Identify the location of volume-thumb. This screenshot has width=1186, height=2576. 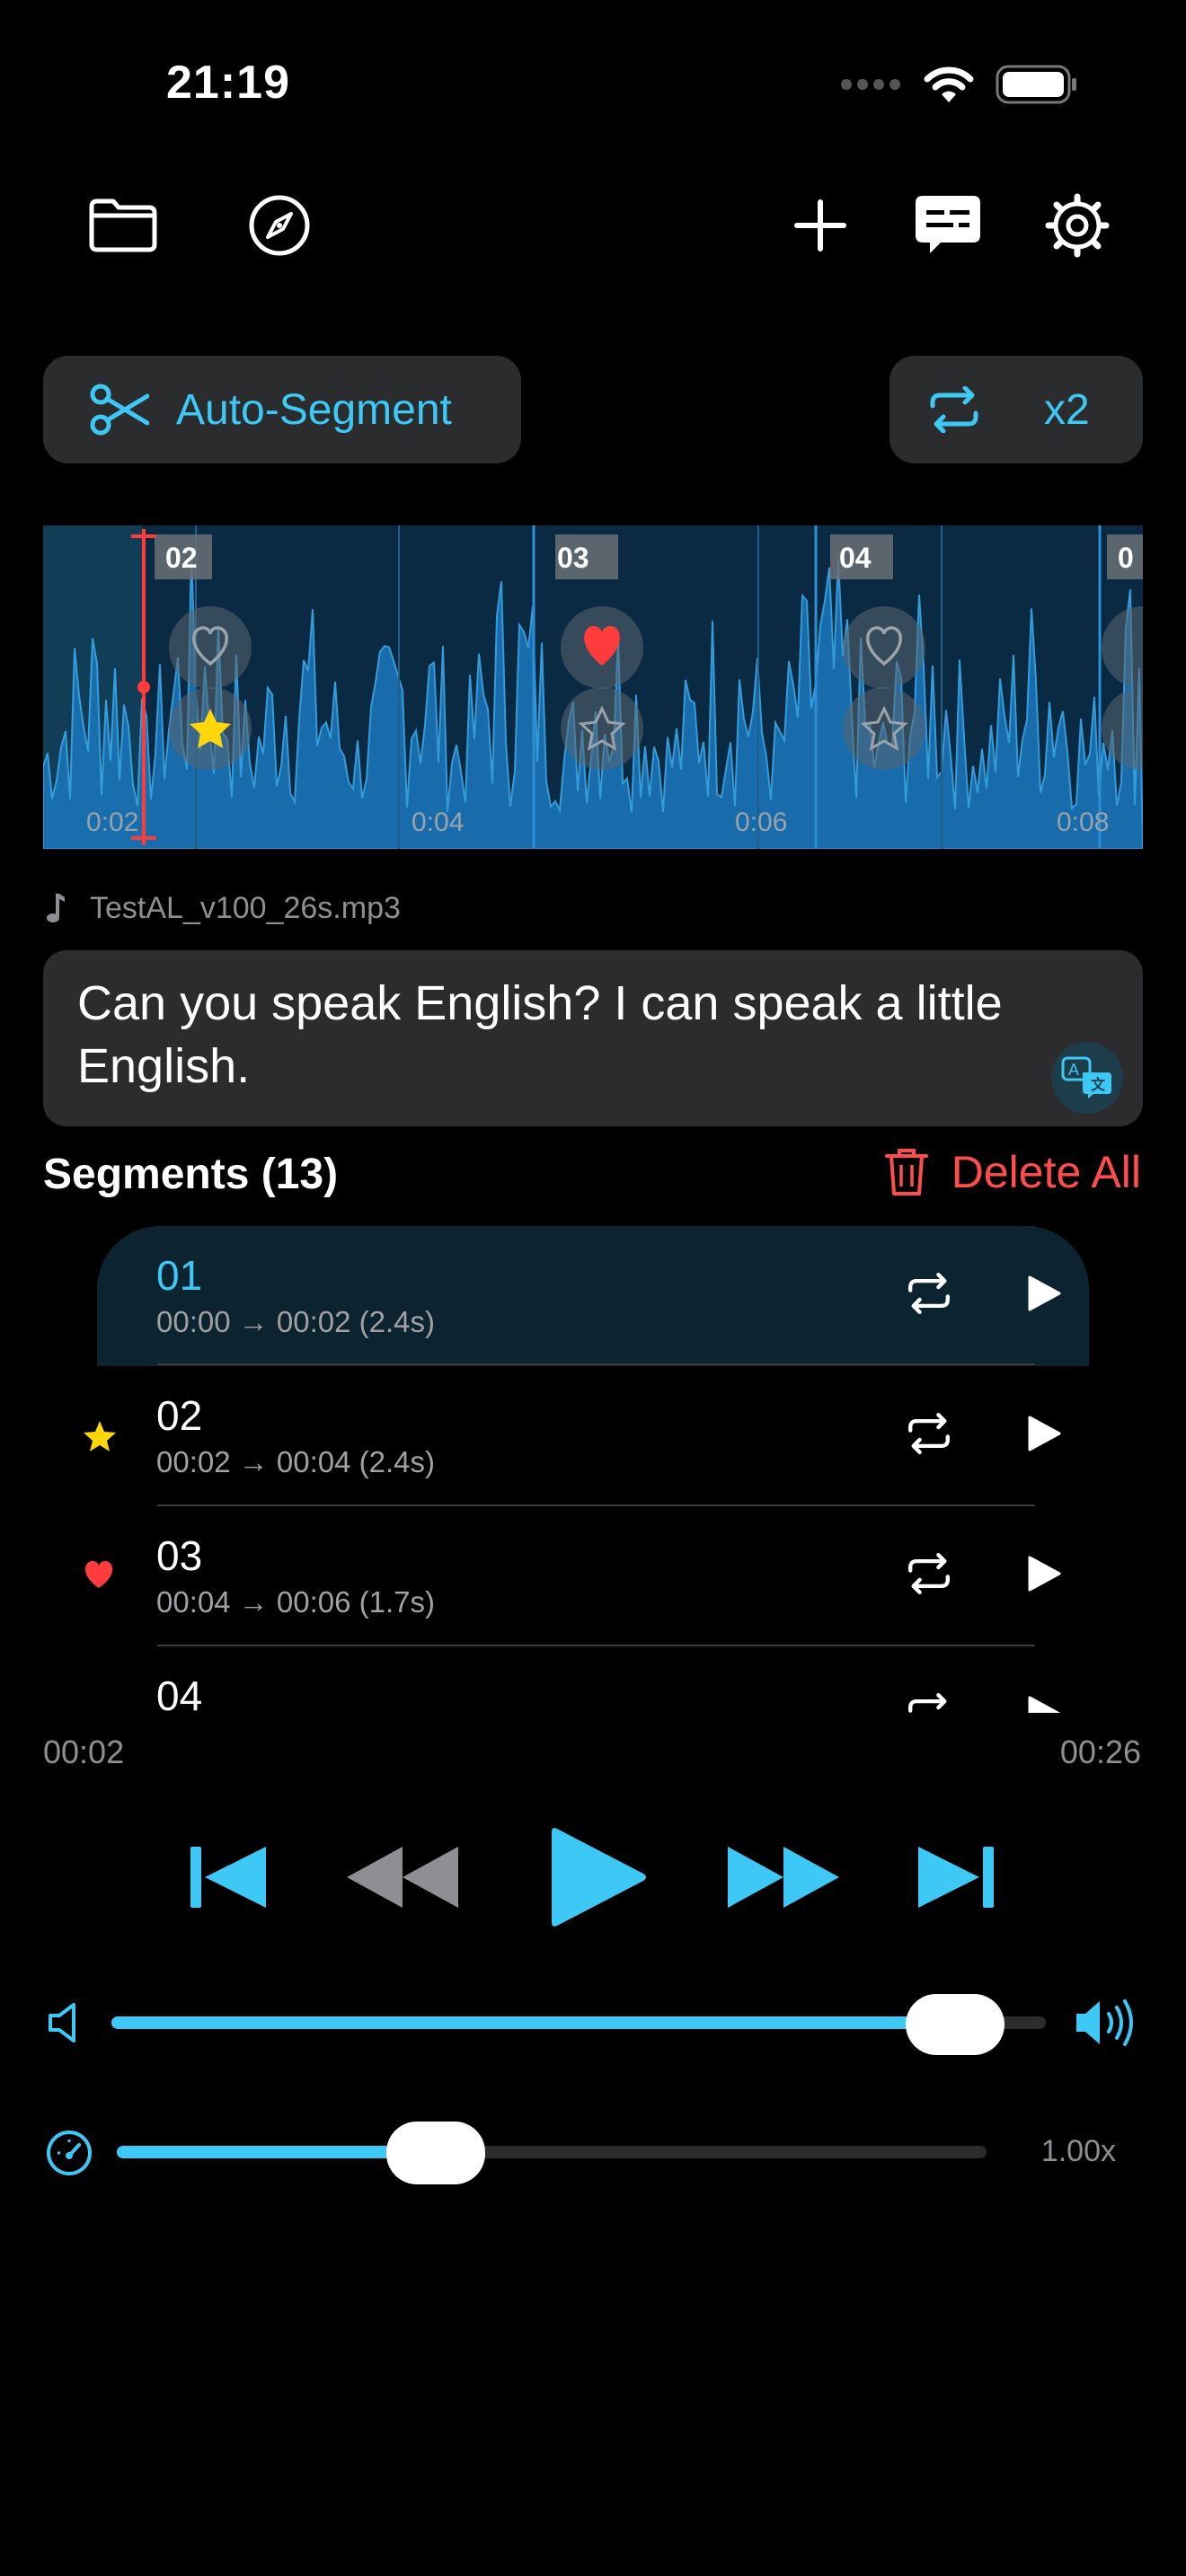
(955, 2024).